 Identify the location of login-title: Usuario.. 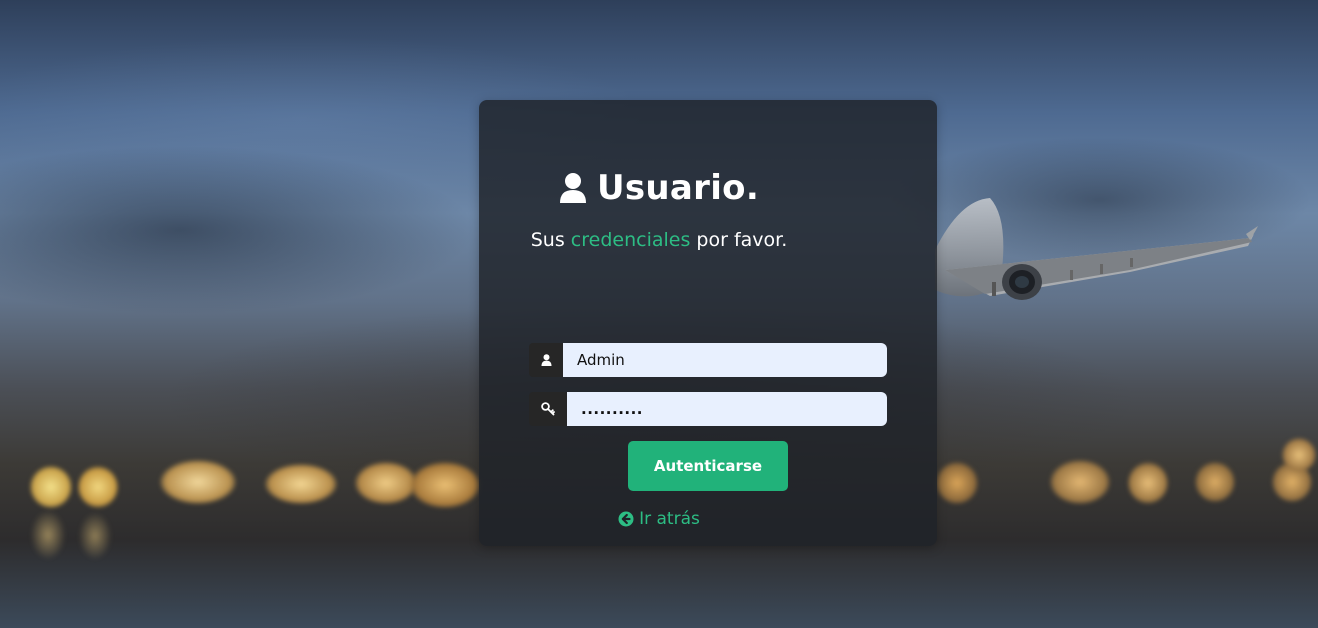
(659, 188).